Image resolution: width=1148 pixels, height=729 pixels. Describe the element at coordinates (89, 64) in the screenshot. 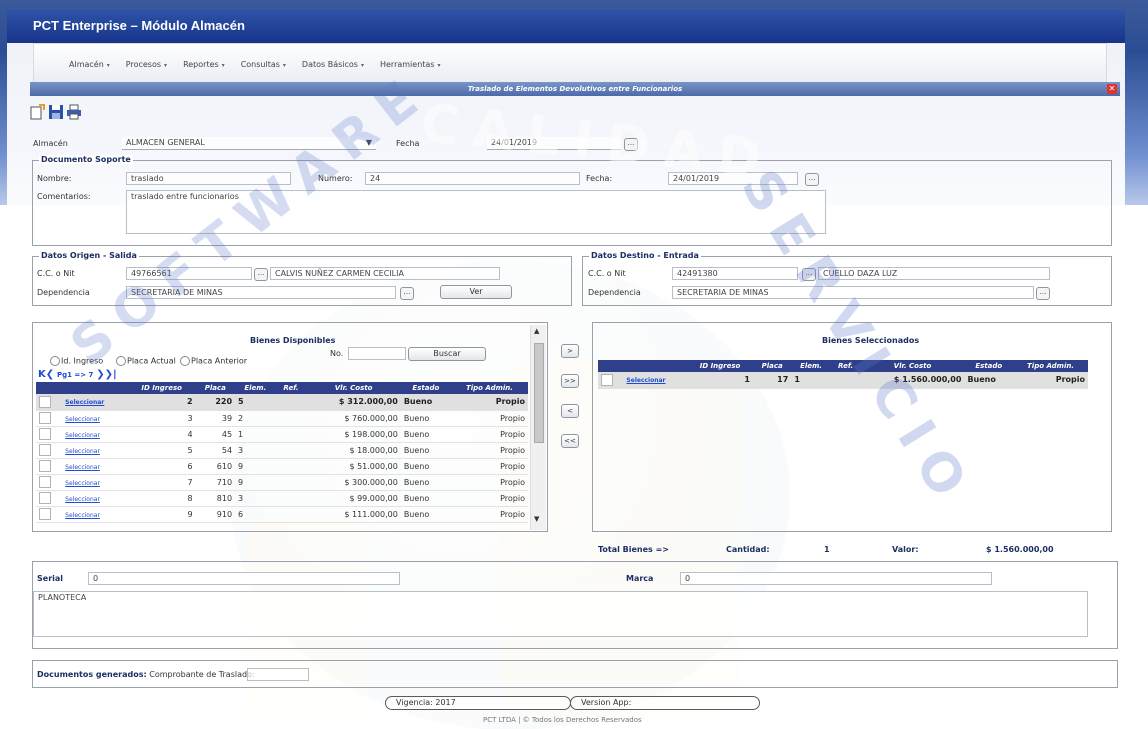

I see `menu-almacen: Almacén ▾` at that location.